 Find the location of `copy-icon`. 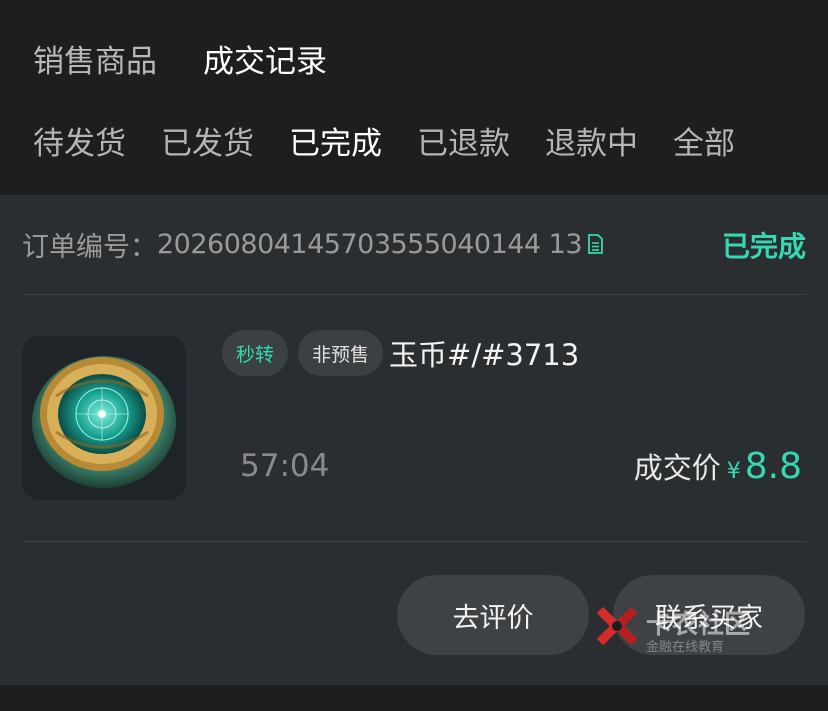

copy-icon is located at coordinates (595, 244).